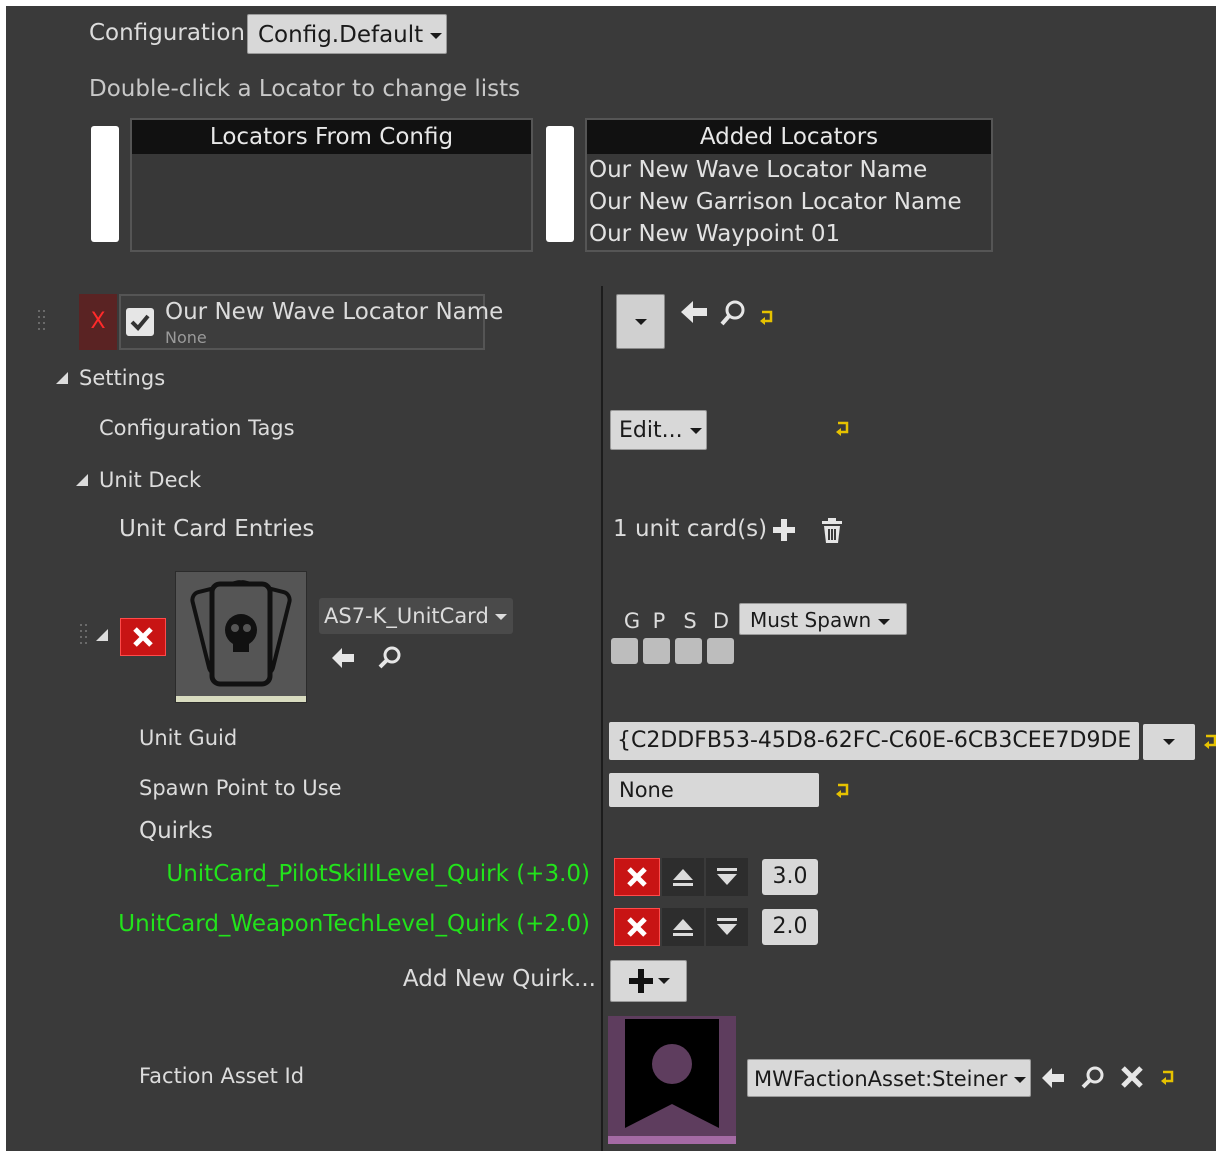 The image size is (1216, 1151). Describe the element at coordinates (790, 234) in the screenshot. I see `list-item: Our New Waypoint 01` at that location.